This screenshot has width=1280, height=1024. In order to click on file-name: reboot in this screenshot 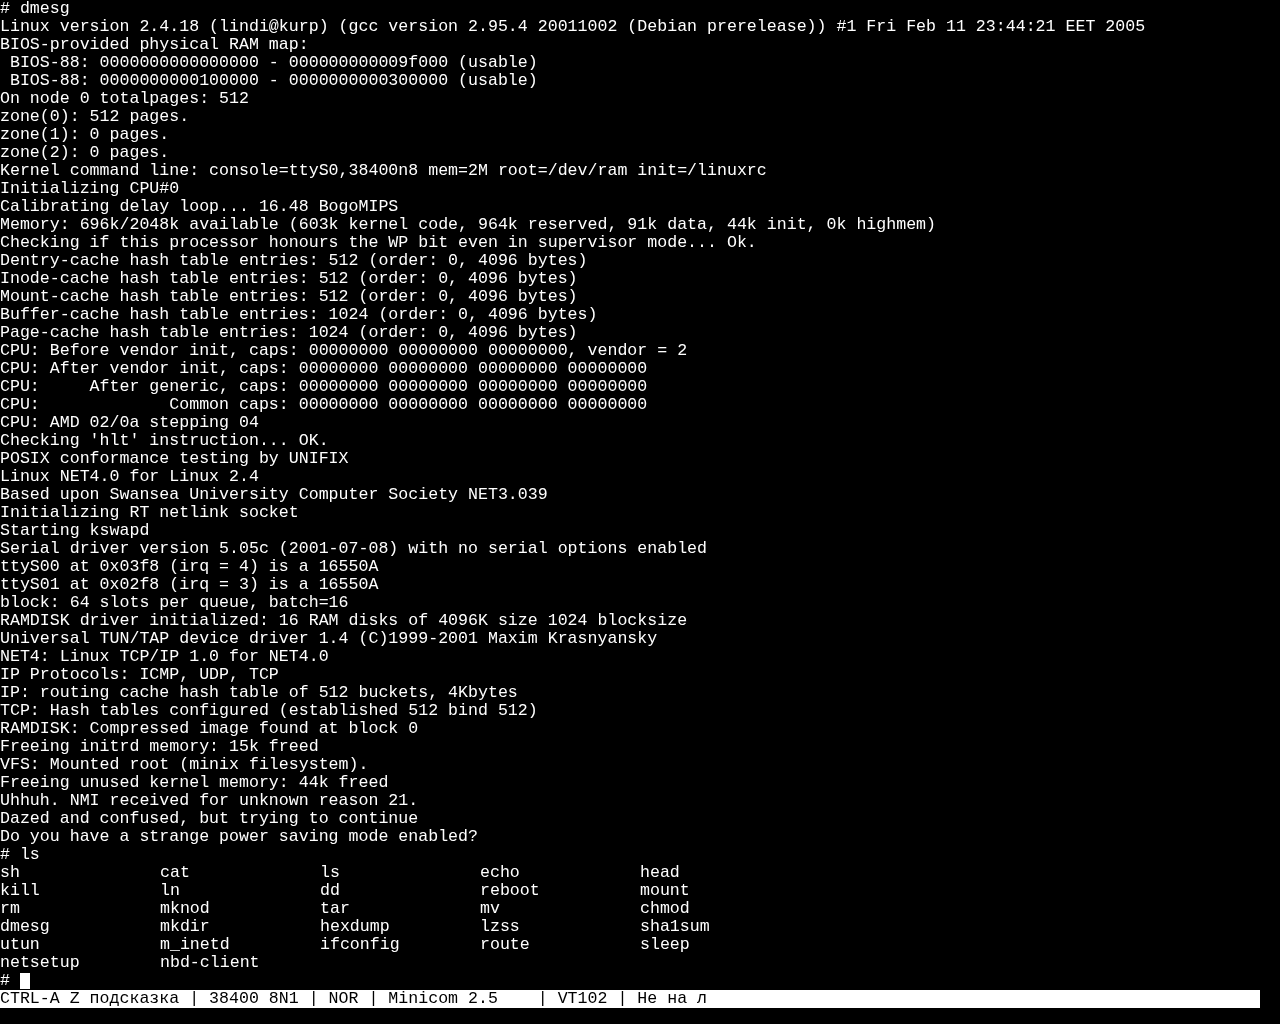, I will do `click(510, 890)`.